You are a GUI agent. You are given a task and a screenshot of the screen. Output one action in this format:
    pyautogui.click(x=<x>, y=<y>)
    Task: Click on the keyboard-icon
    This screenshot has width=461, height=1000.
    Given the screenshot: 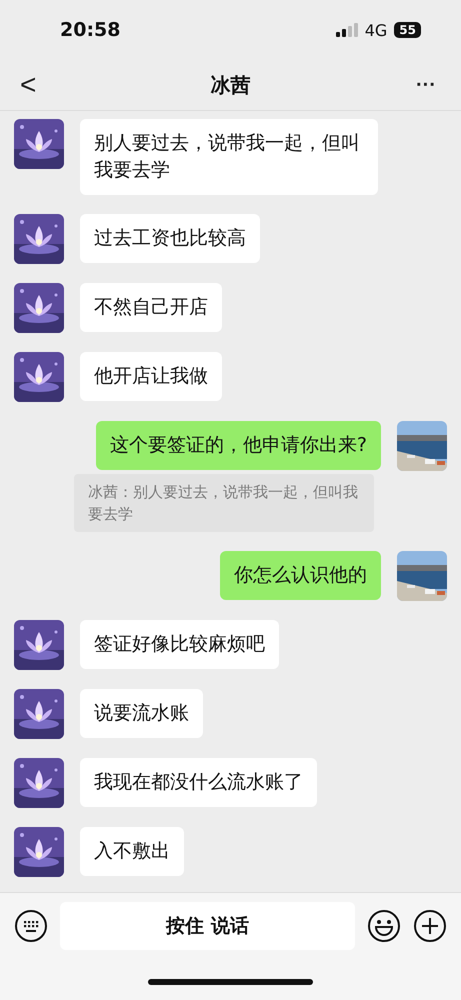 What is the action you would take?
    pyautogui.click(x=31, y=926)
    